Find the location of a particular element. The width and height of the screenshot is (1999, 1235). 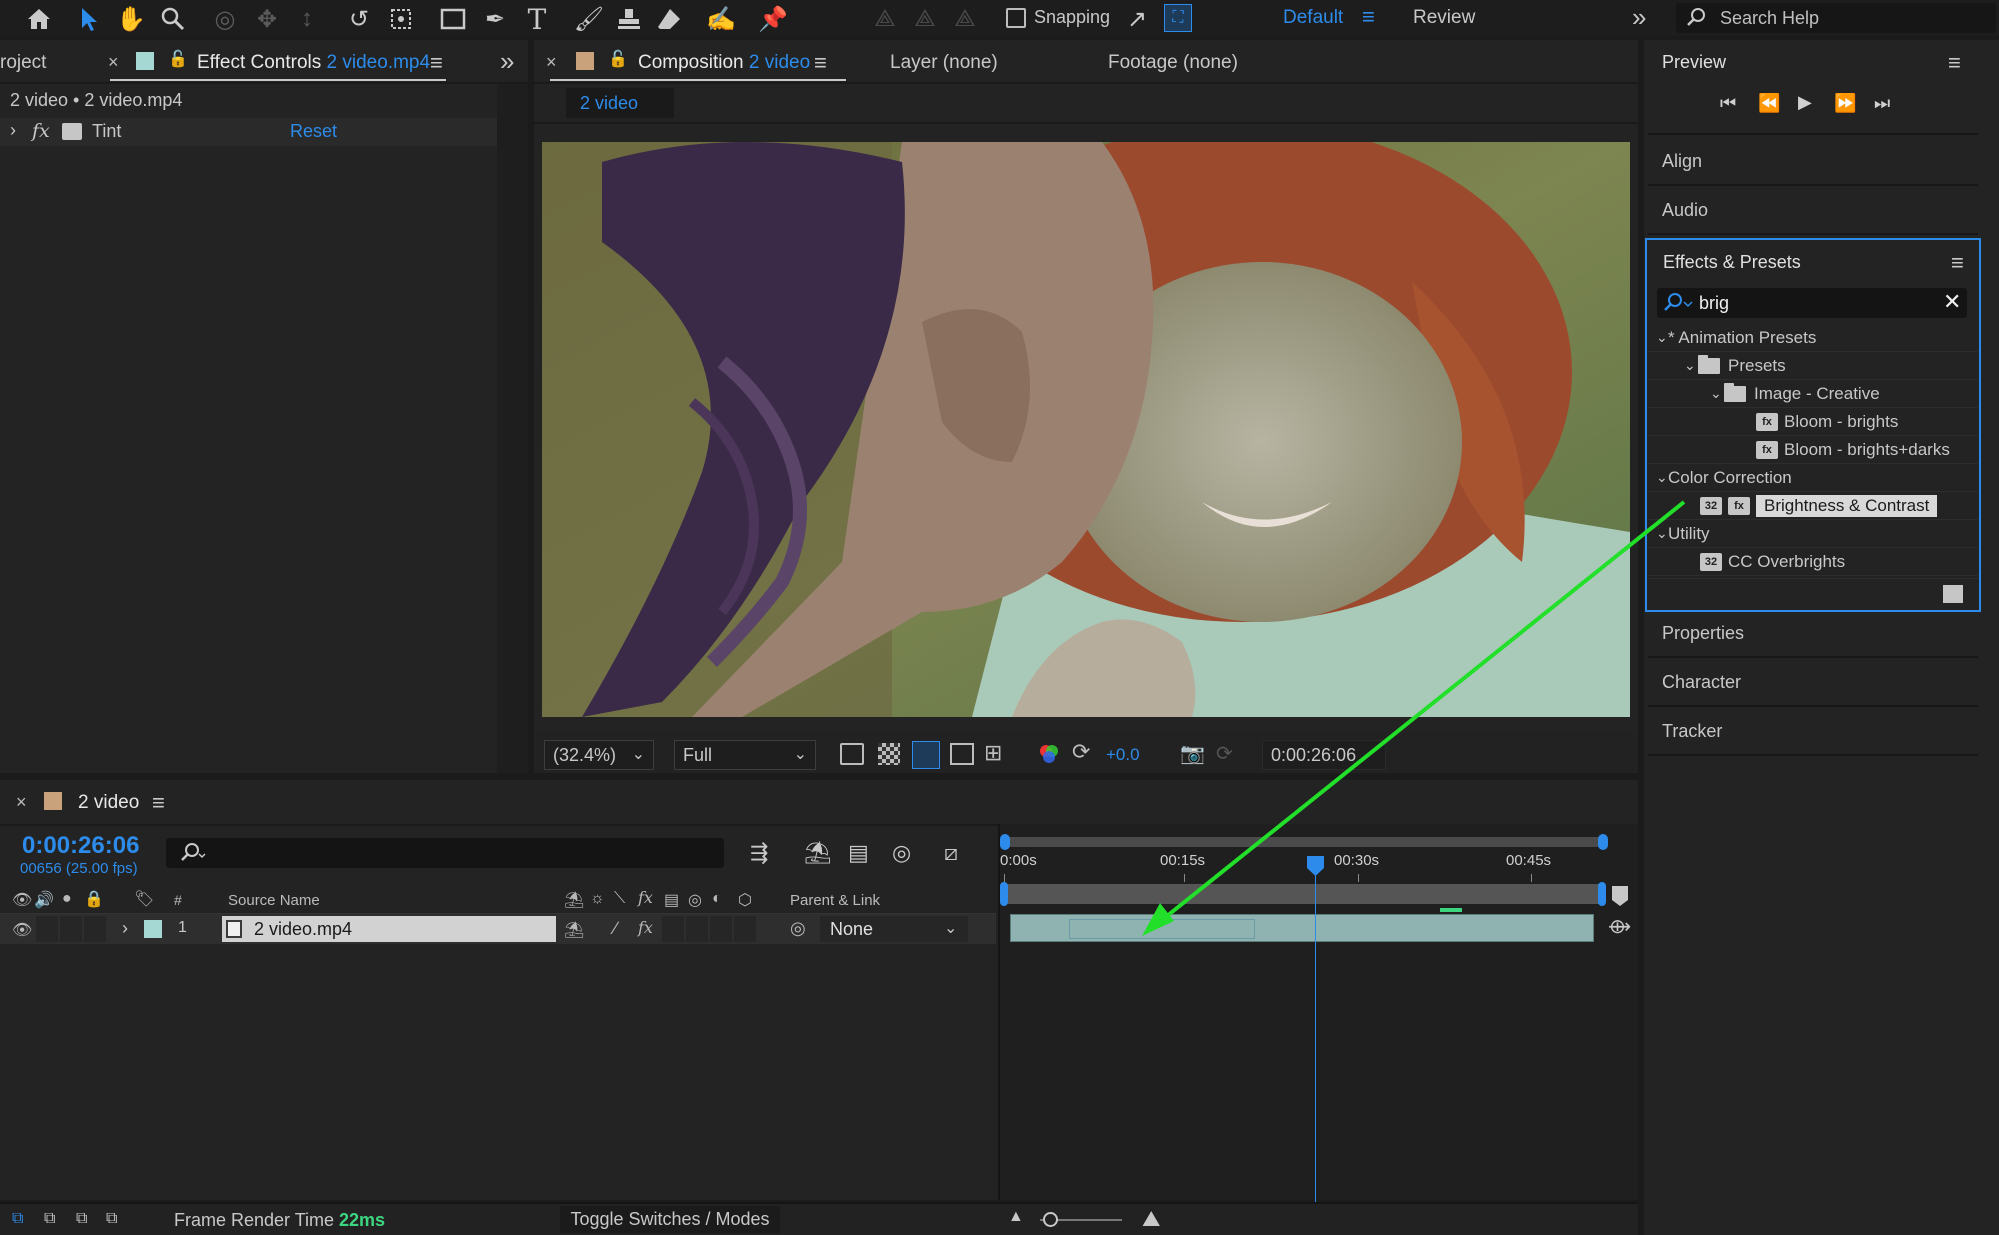

project-tab-label: roject is located at coordinates (23, 63).